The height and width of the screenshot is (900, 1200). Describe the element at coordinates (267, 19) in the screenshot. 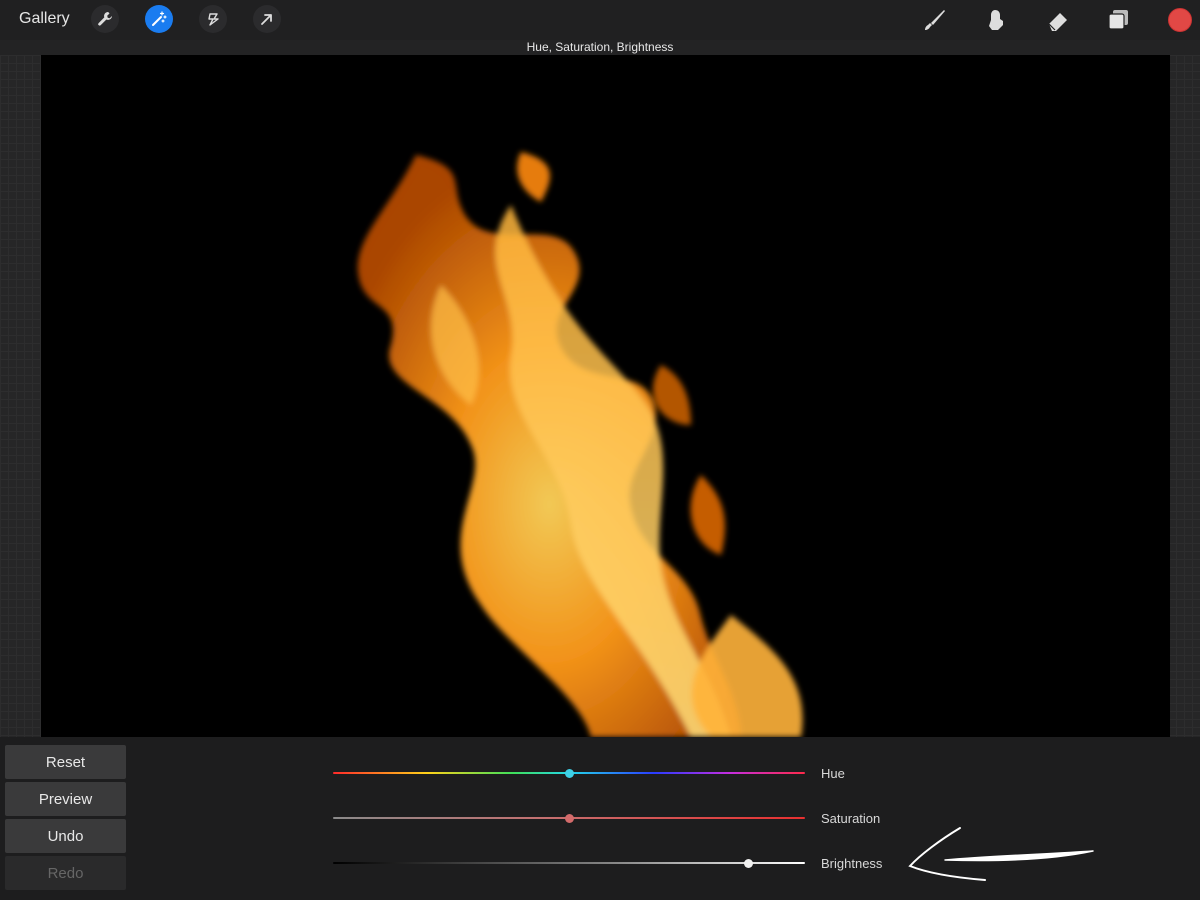

I see `transform-arrow-icon` at that location.